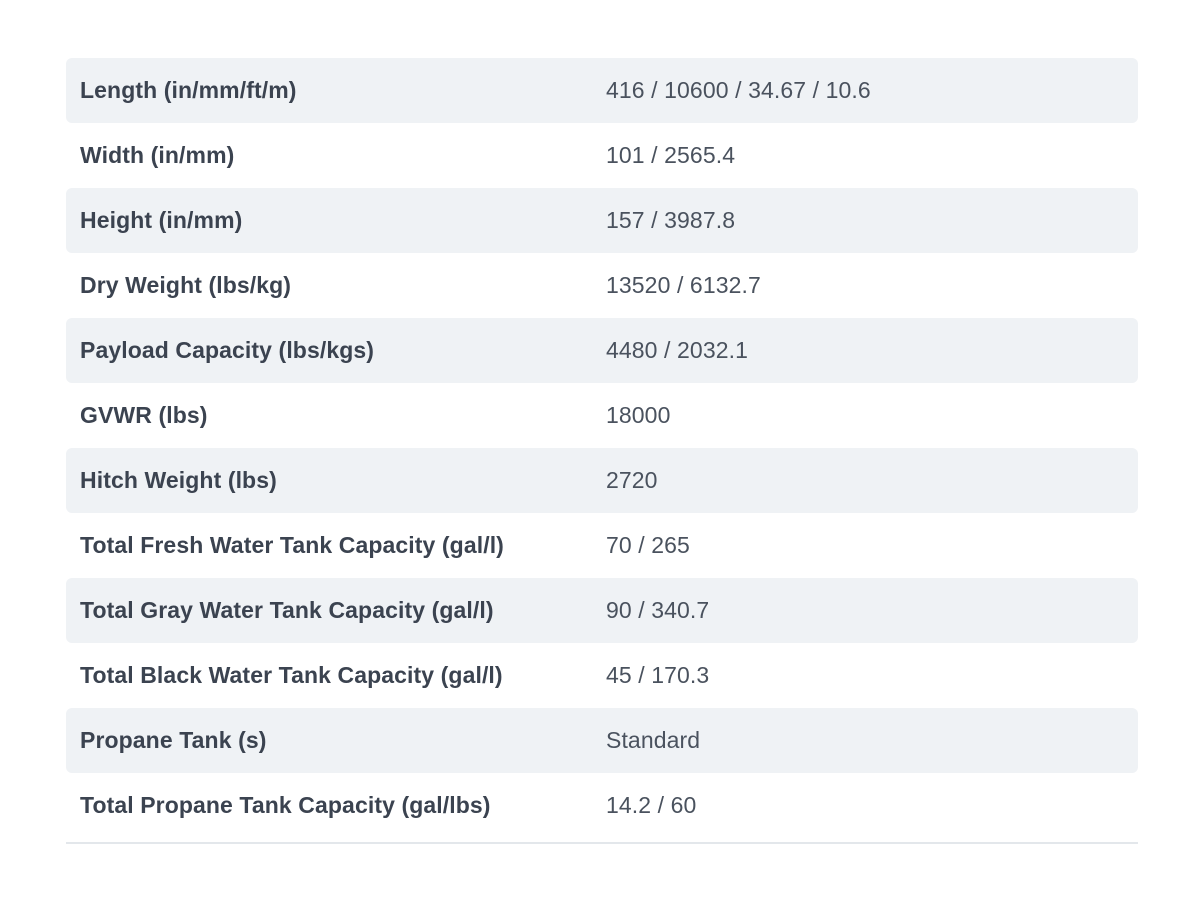 The height and width of the screenshot is (900, 1200). Describe the element at coordinates (173, 740) in the screenshot. I see `spec-label: Propane Tank (s)` at that location.